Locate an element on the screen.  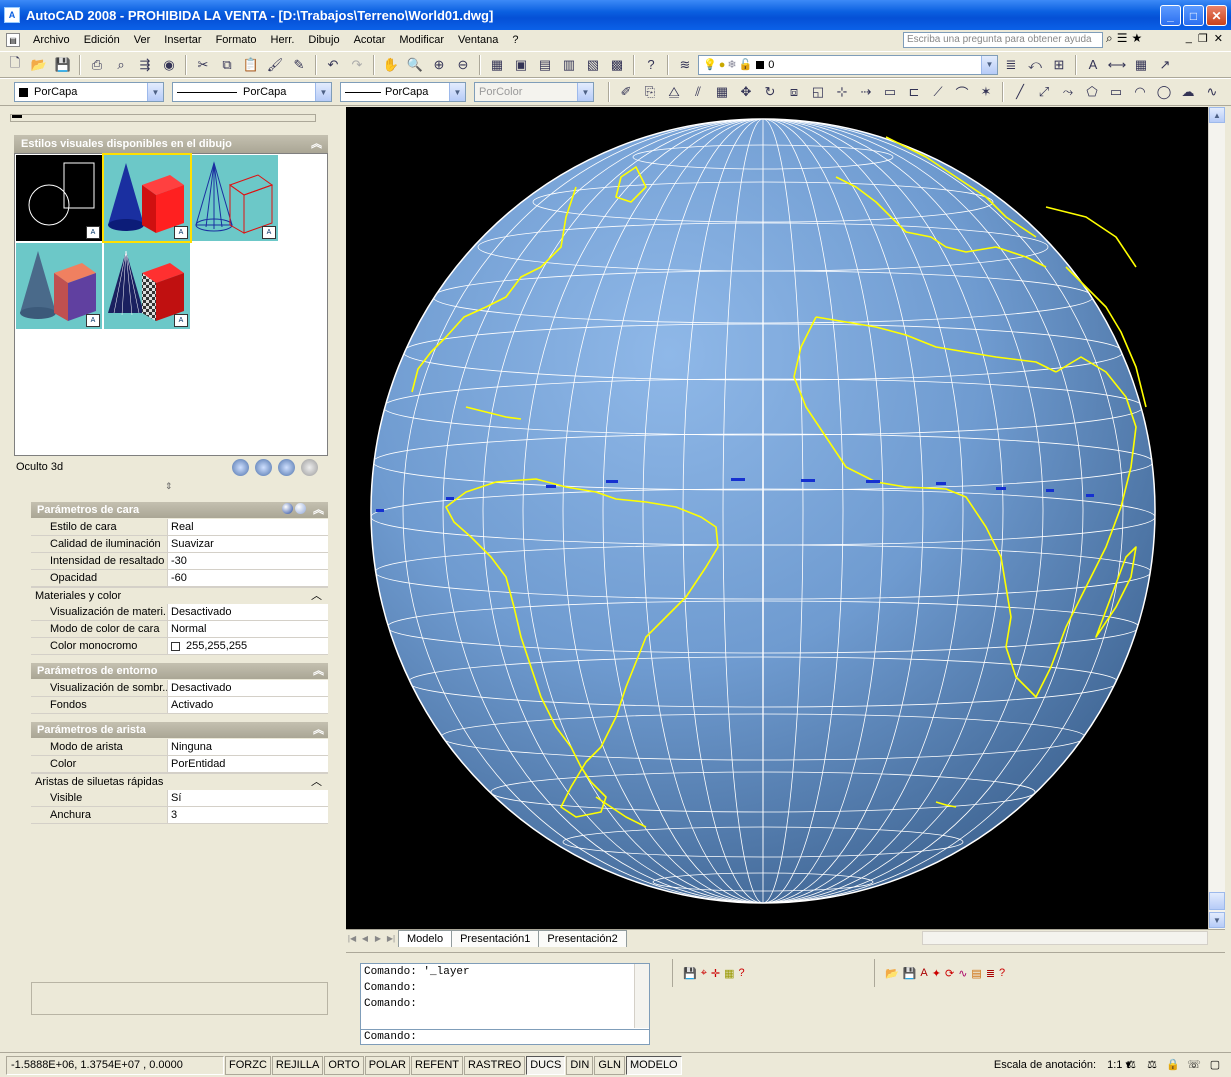
layer-dropdown: 💡 ● ❄ 🔓 0 ▼ is located at coordinates (848, 64).